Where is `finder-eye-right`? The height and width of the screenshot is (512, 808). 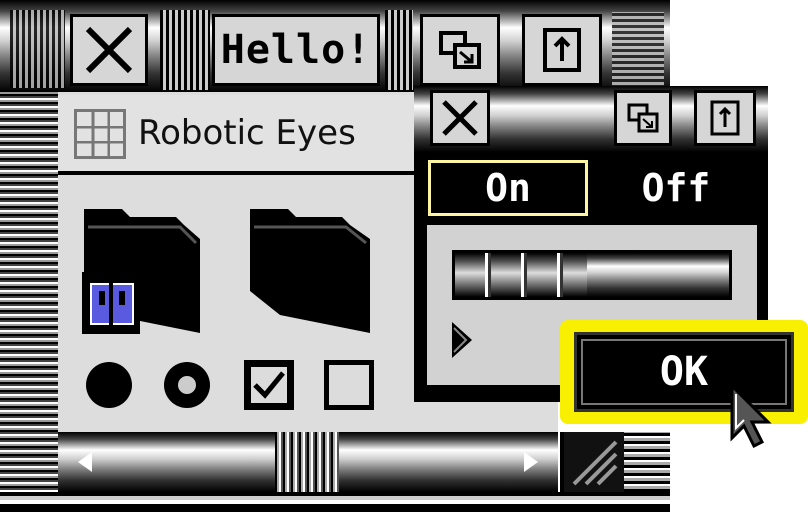
finder-eye-right is located at coordinates (122, 298).